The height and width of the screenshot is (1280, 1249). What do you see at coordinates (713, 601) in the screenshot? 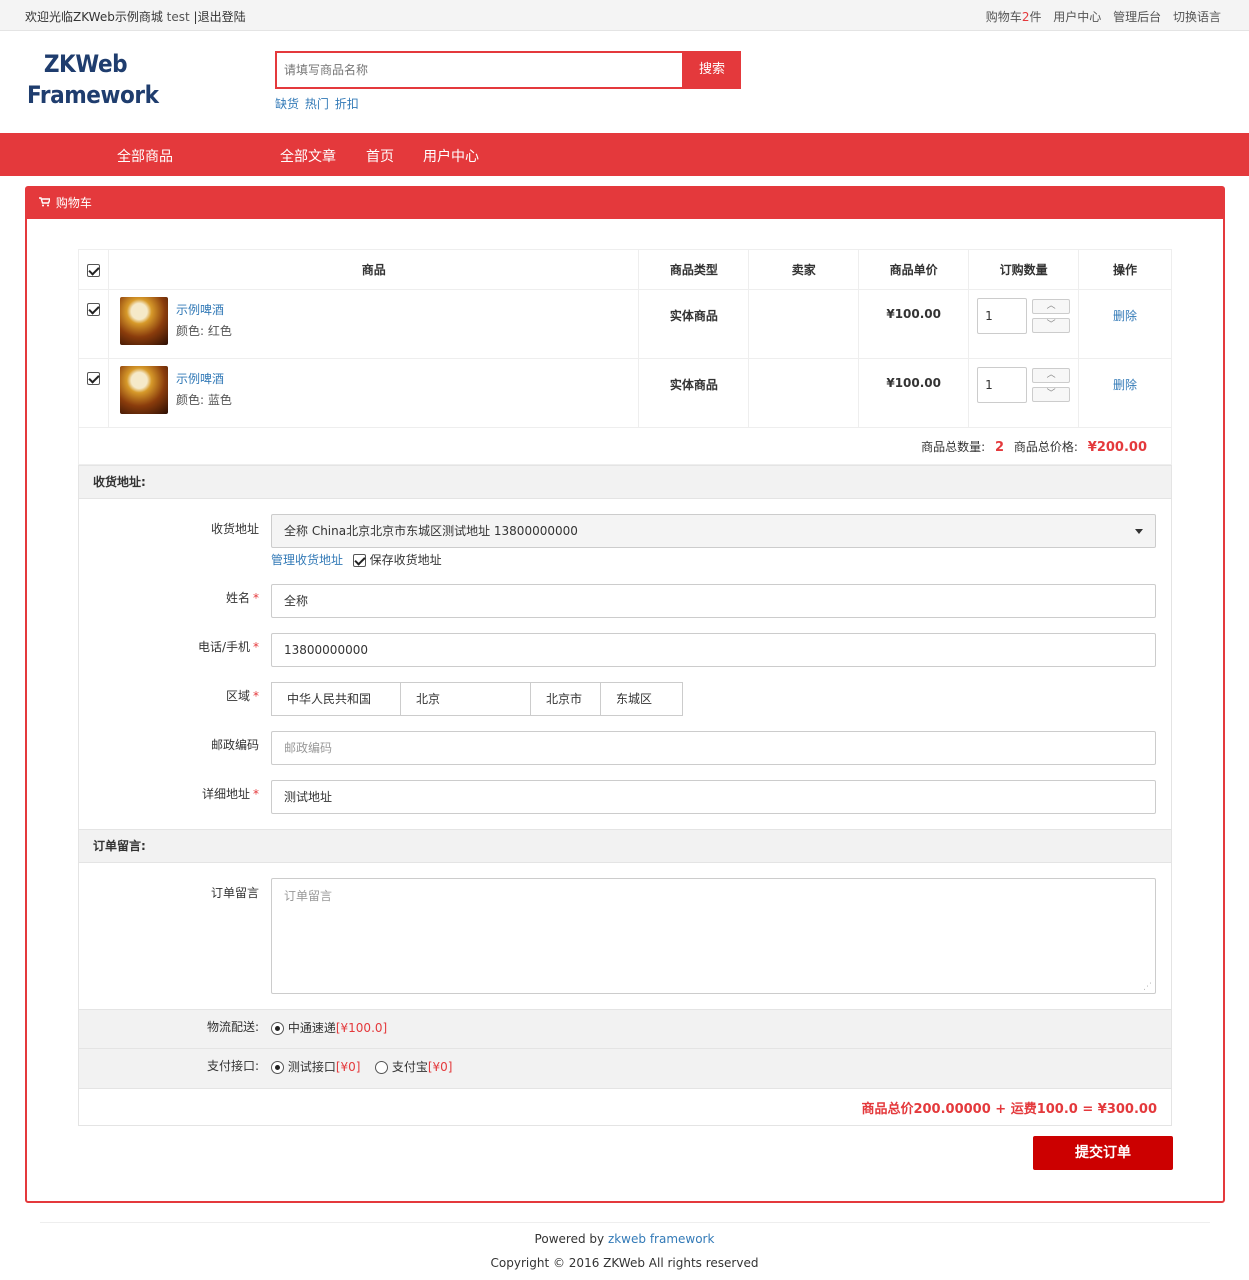
I see `name-field: 全称` at bounding box center [713, 601].